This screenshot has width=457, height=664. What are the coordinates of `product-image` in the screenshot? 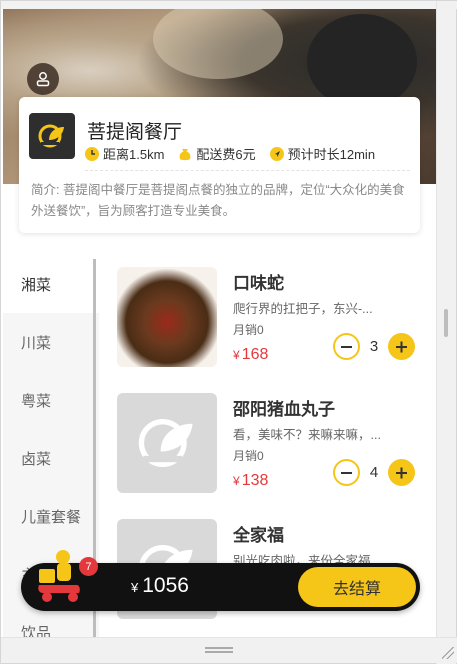 It's located at (167, 317).